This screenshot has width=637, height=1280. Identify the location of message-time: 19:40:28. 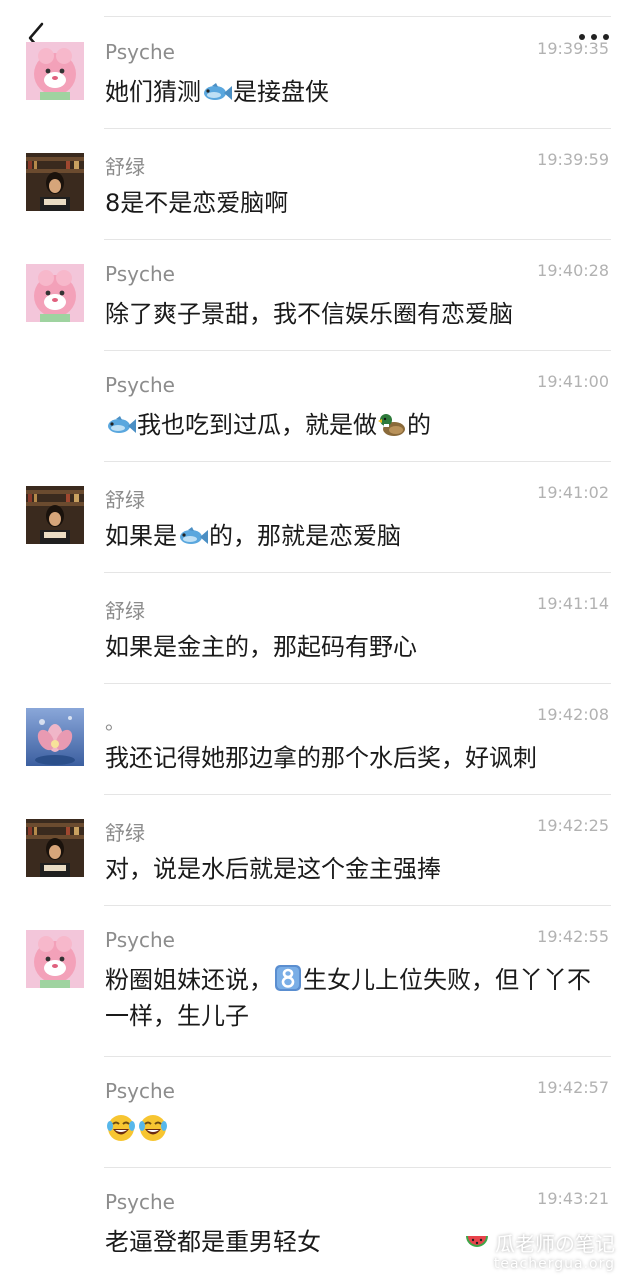
(573, 270).